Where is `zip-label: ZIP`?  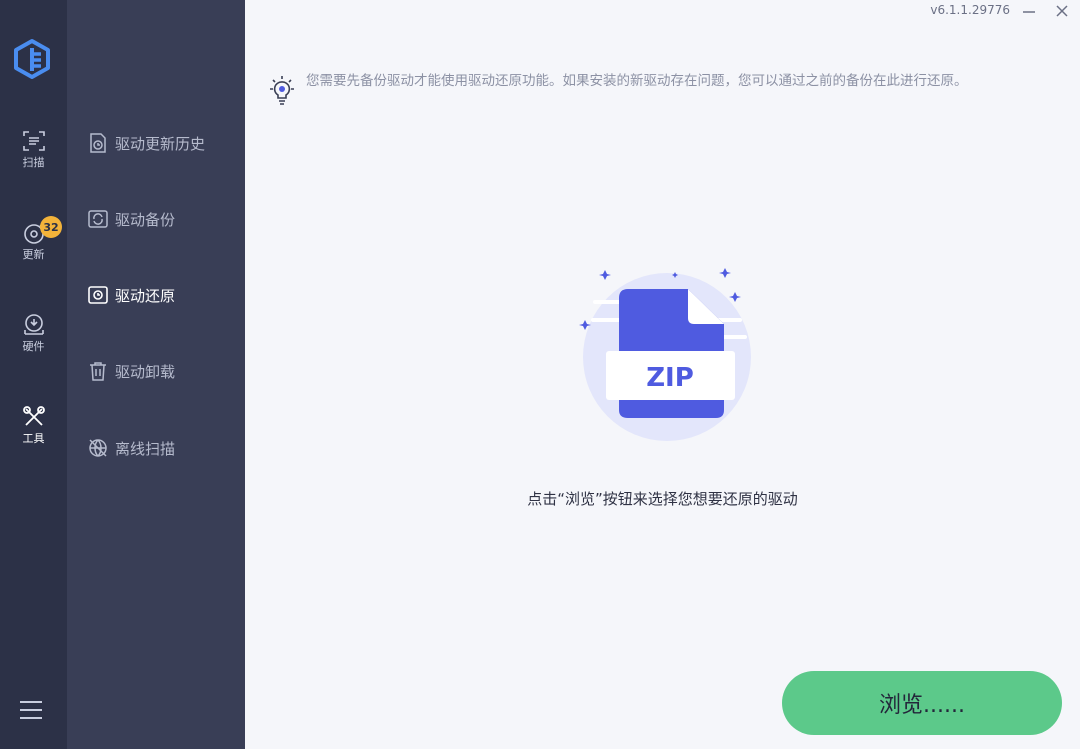 zip-label: ZIP is located at coordinates (670, 378).